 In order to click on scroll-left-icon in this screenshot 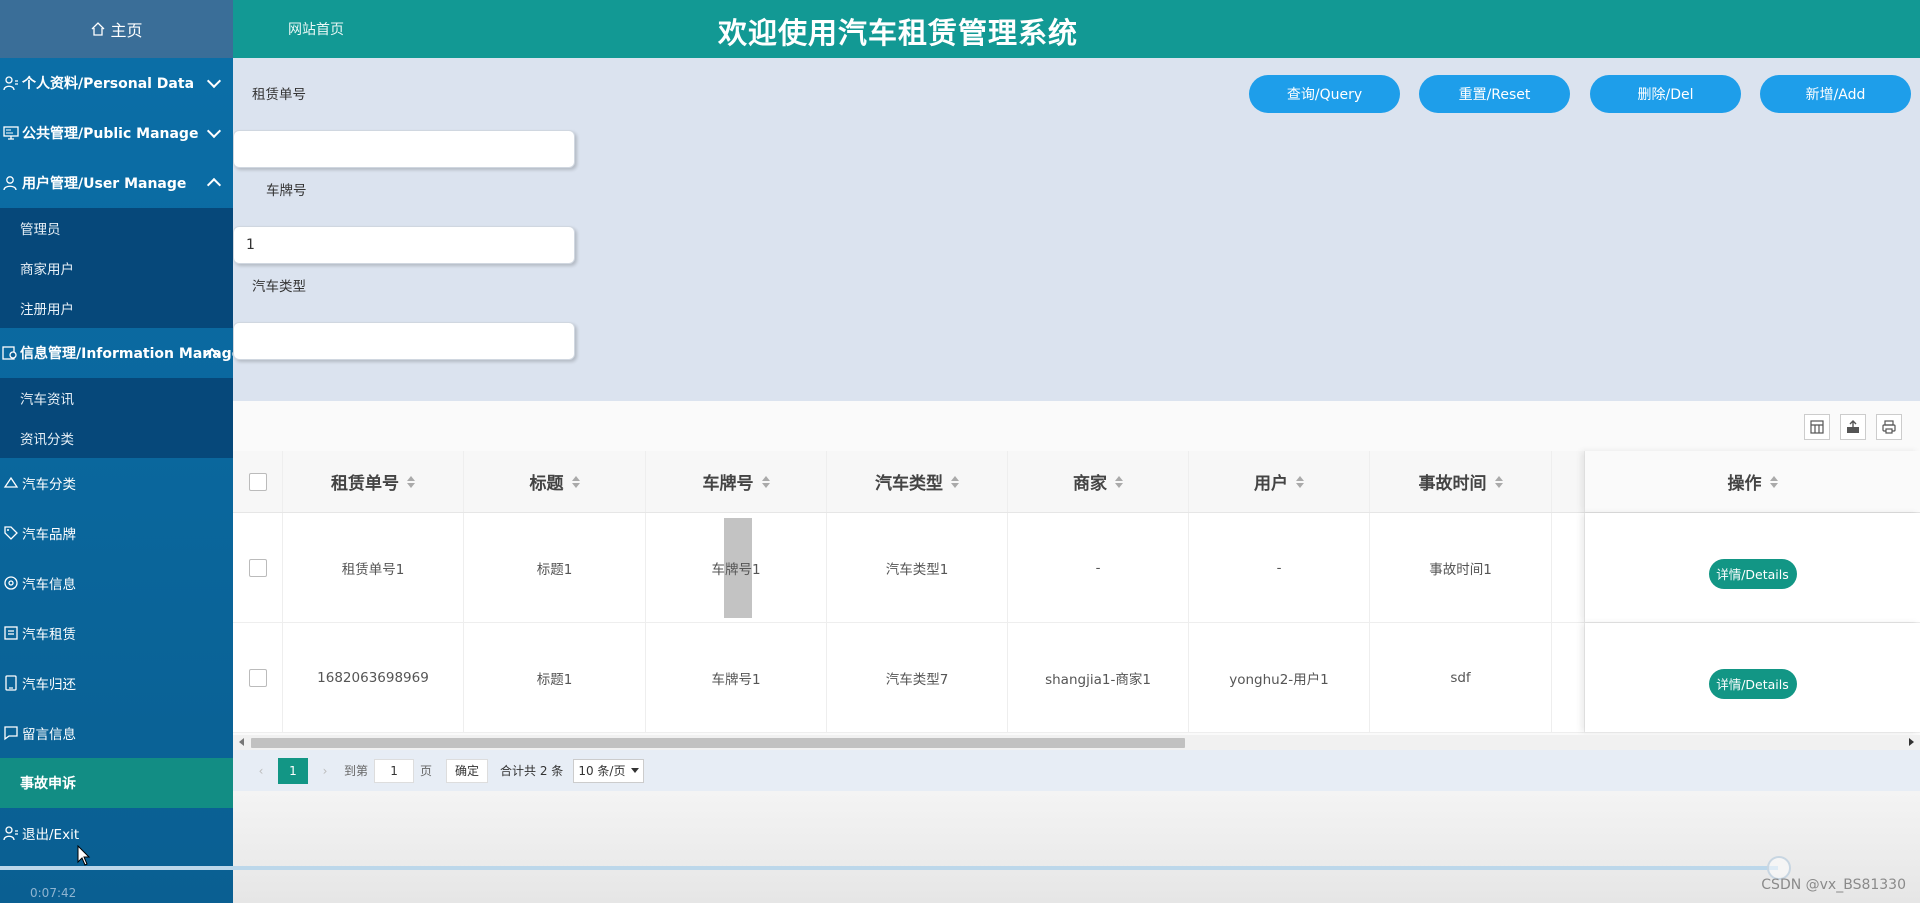, I will do `click(241, 742)`.